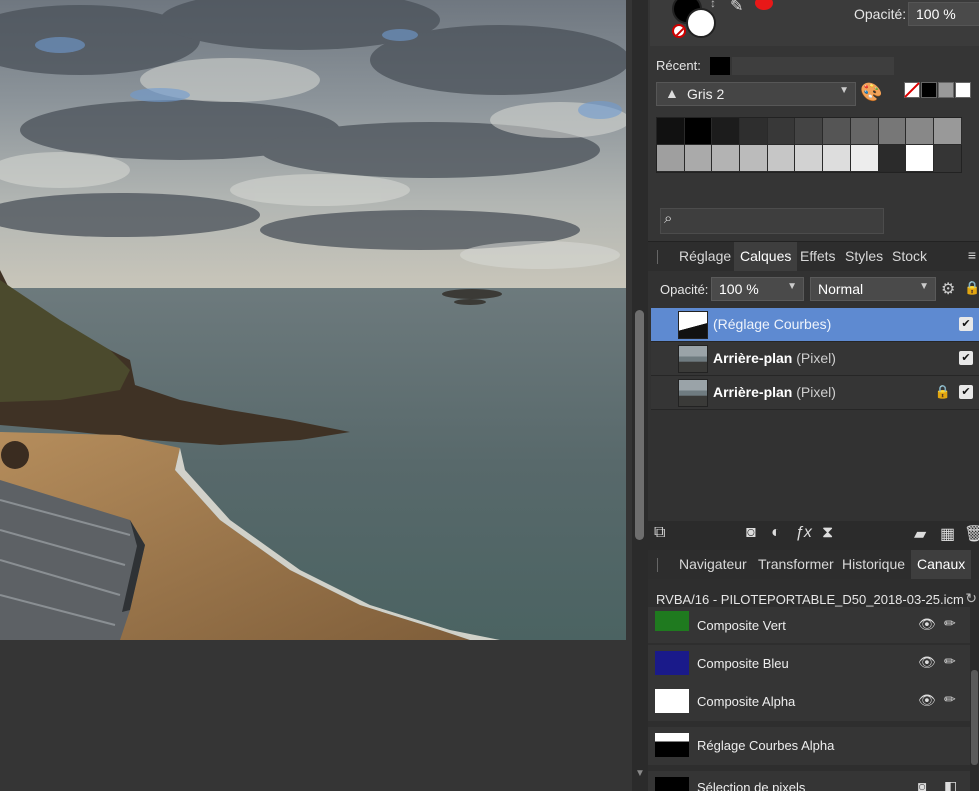 Image resolution: width=979 pixels, height=791 pixels. Describe the element at coordinates (971, 534) in the screenshot. I see `delete-layer-icon: 🗑` at that location.